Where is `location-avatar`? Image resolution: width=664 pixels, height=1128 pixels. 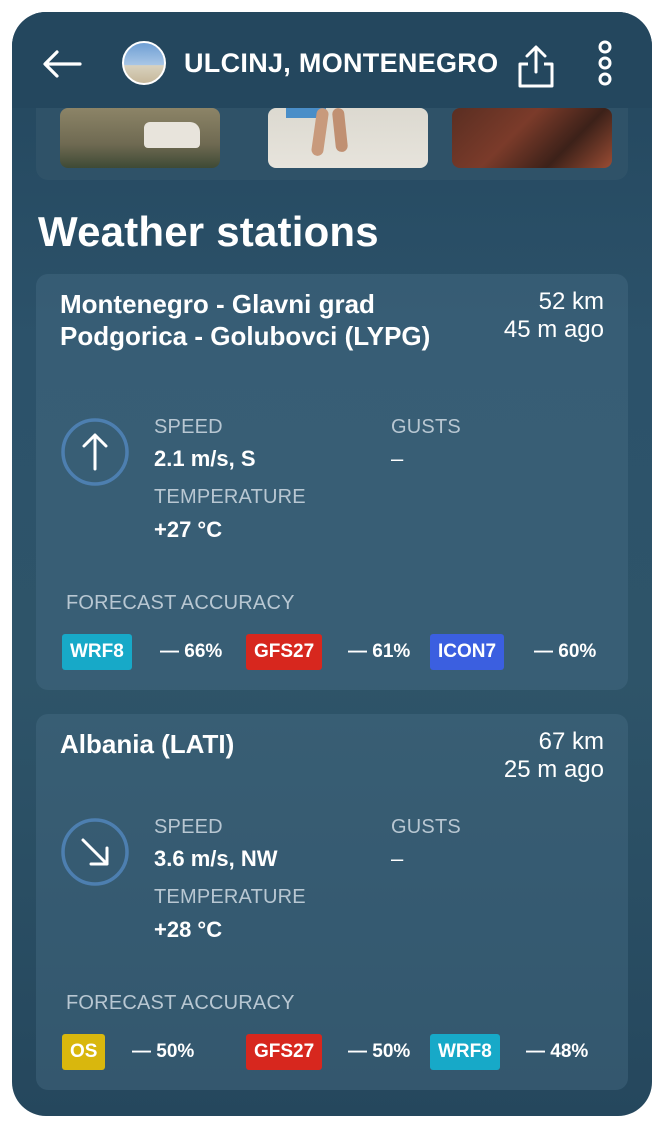
location-avatar is located at coordinates (144, 63).